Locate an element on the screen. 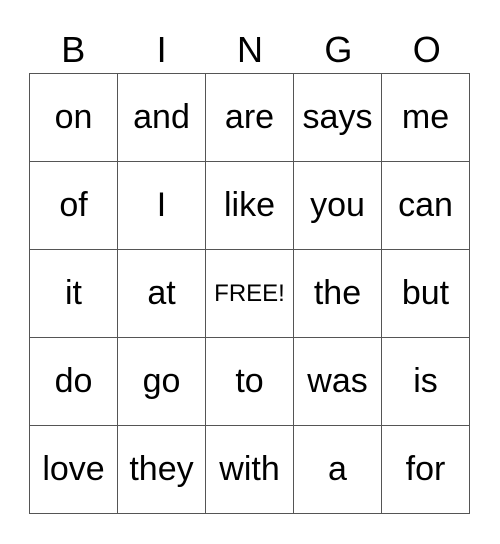 The width and height of the screenshot is (500, 544). bingo-row: love they with a for is located at coordinates (249, 469).